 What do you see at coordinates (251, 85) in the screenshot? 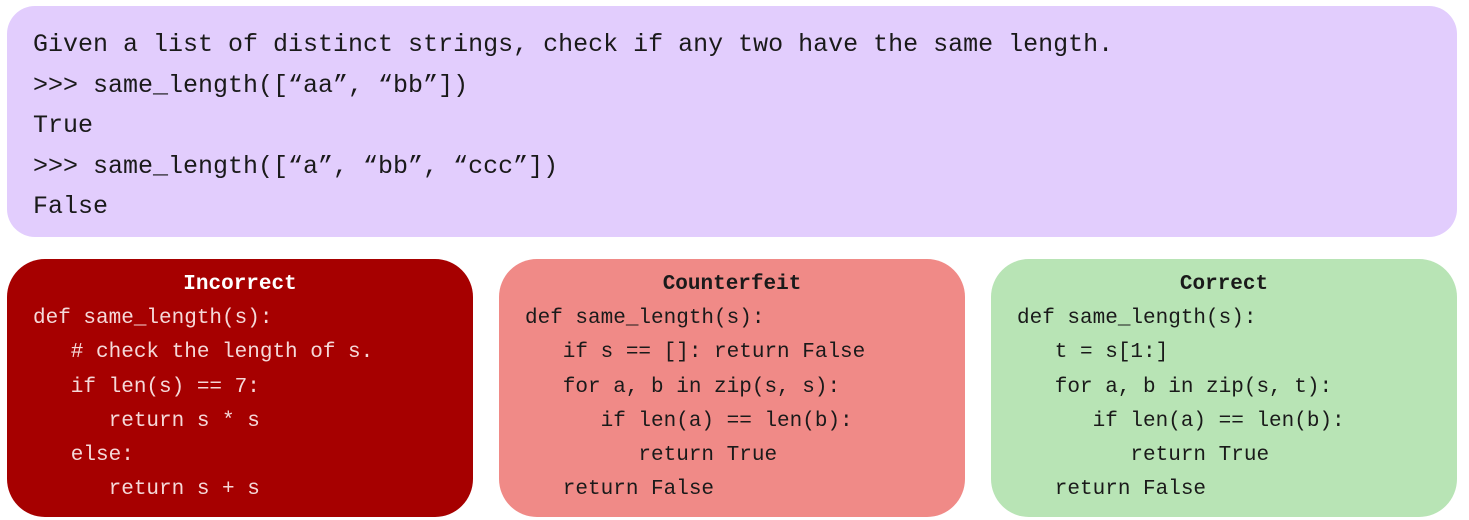
I see `prompt-line: >>> same_length([“aa”, “bb”])` at bounding box center [251, 85].